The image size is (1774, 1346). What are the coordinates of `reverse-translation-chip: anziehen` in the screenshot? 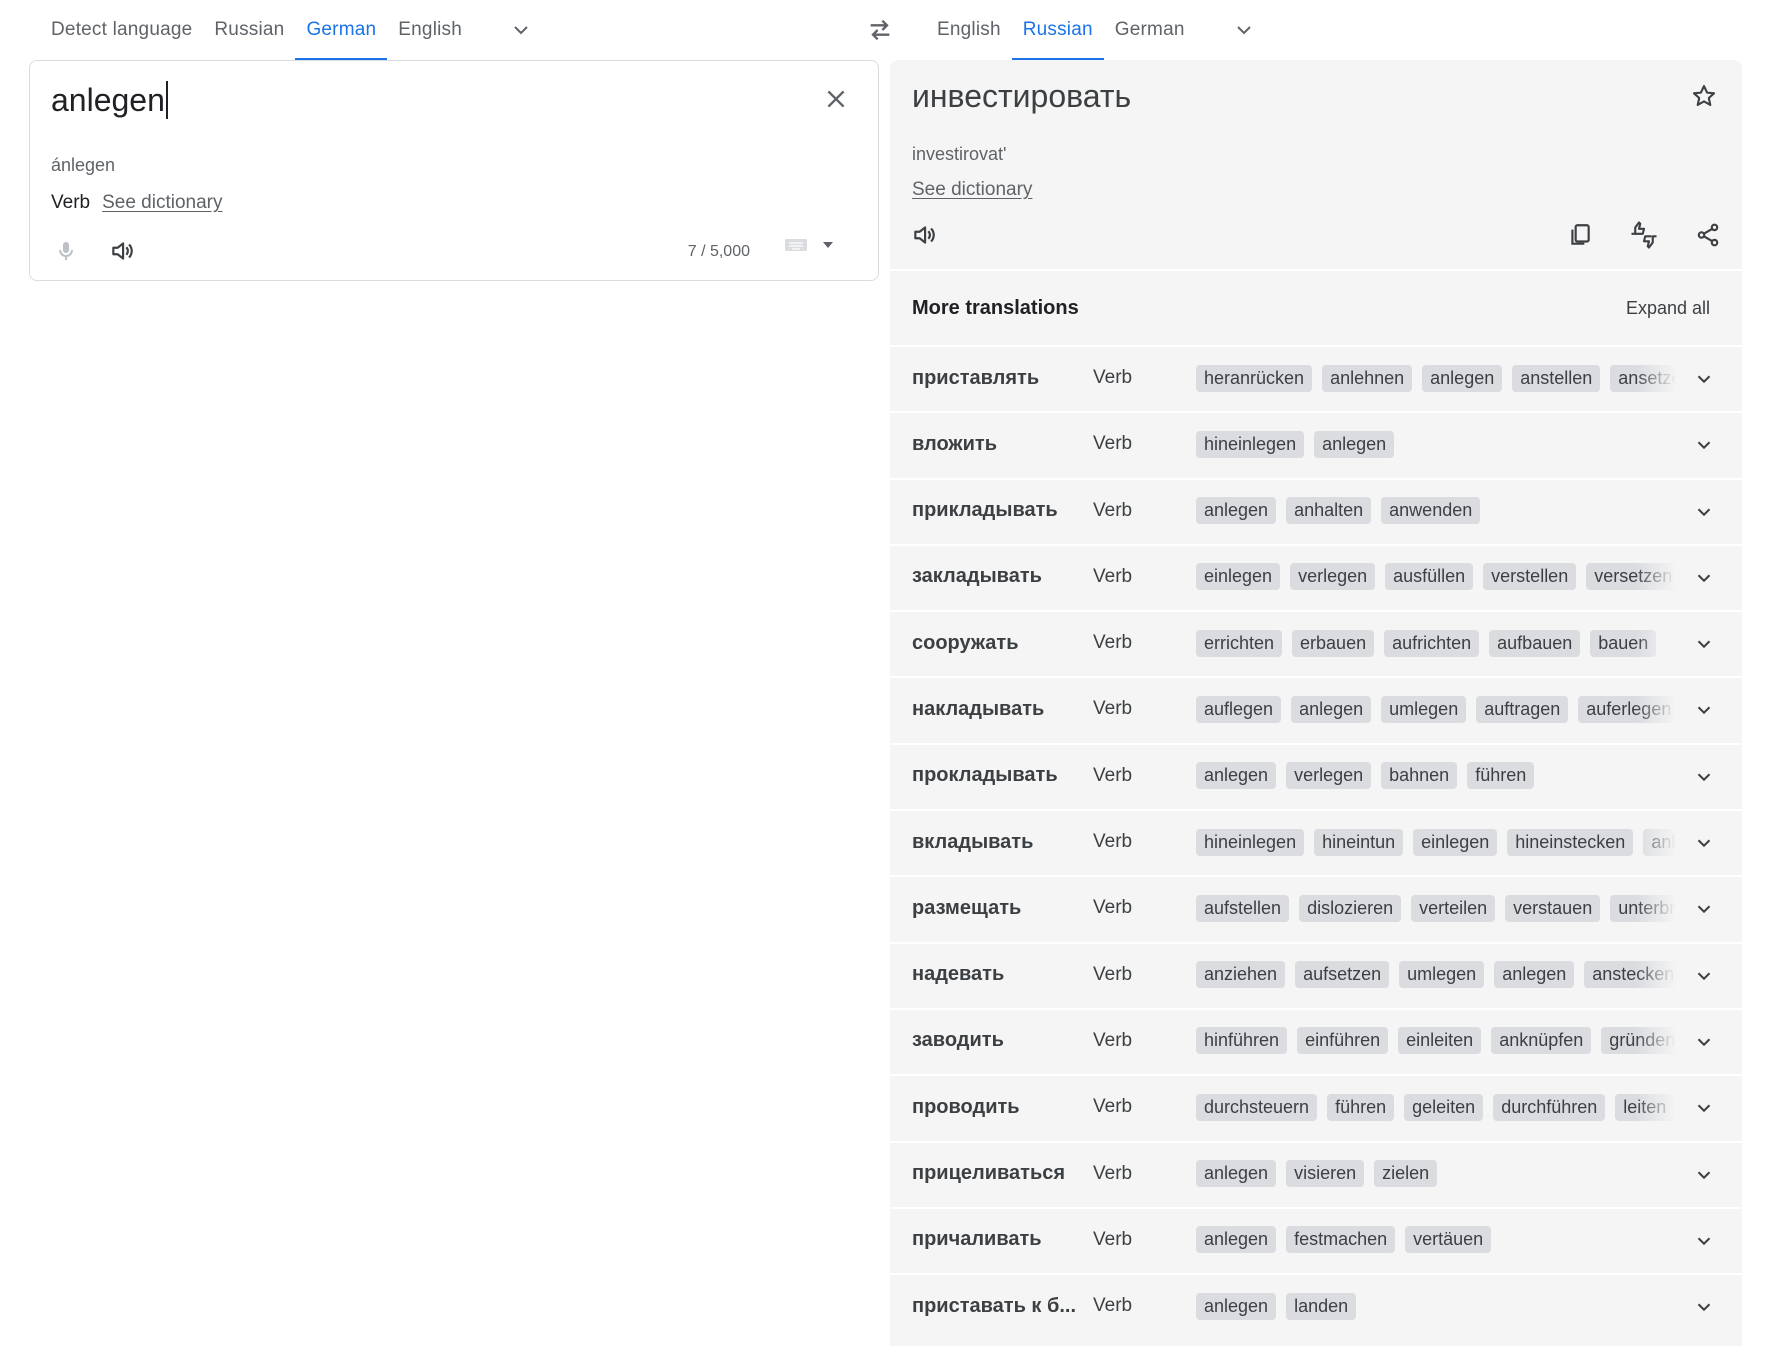 It's located at (1241, 975).